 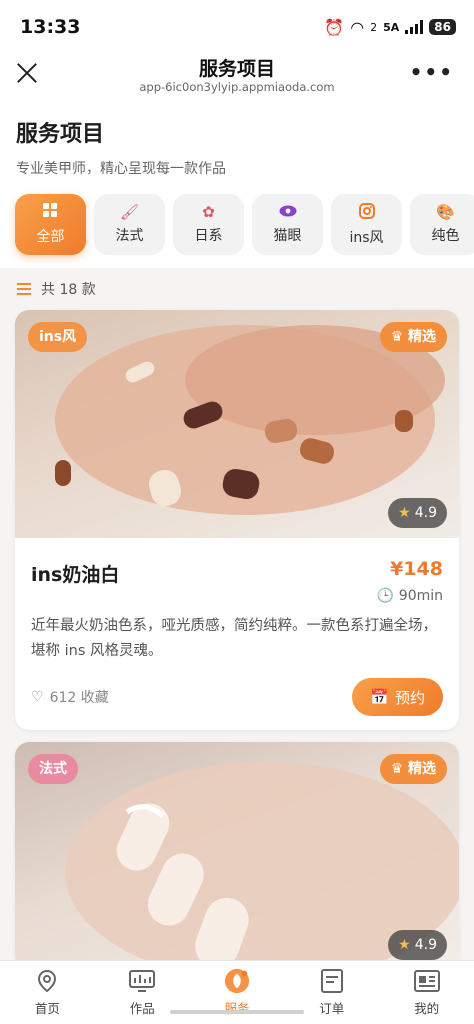 What do you see at coordinates (414, 27) in the screenshot?
I see `signal-icon` at bounding box center [414, 27].